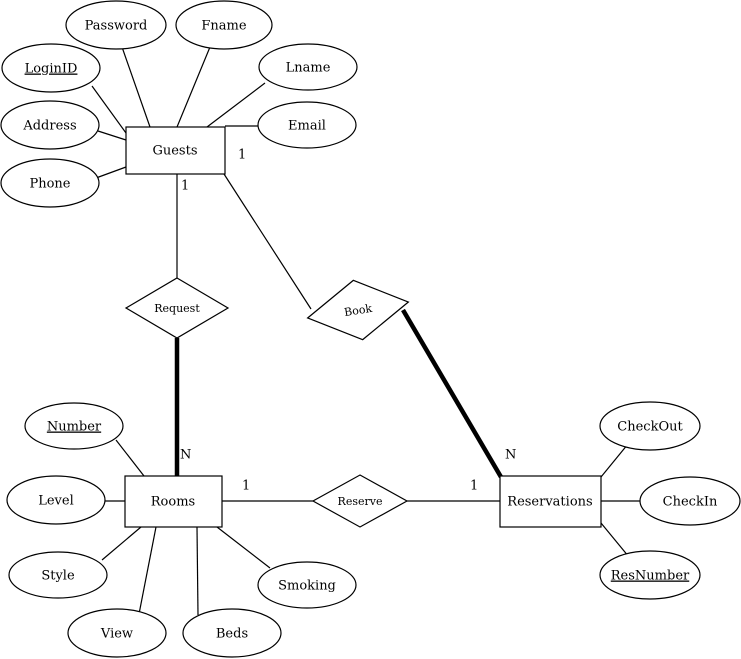  Describe the element at coordinates (147, 570) in the screenshot. I see `connector-rooms-view` at that location.